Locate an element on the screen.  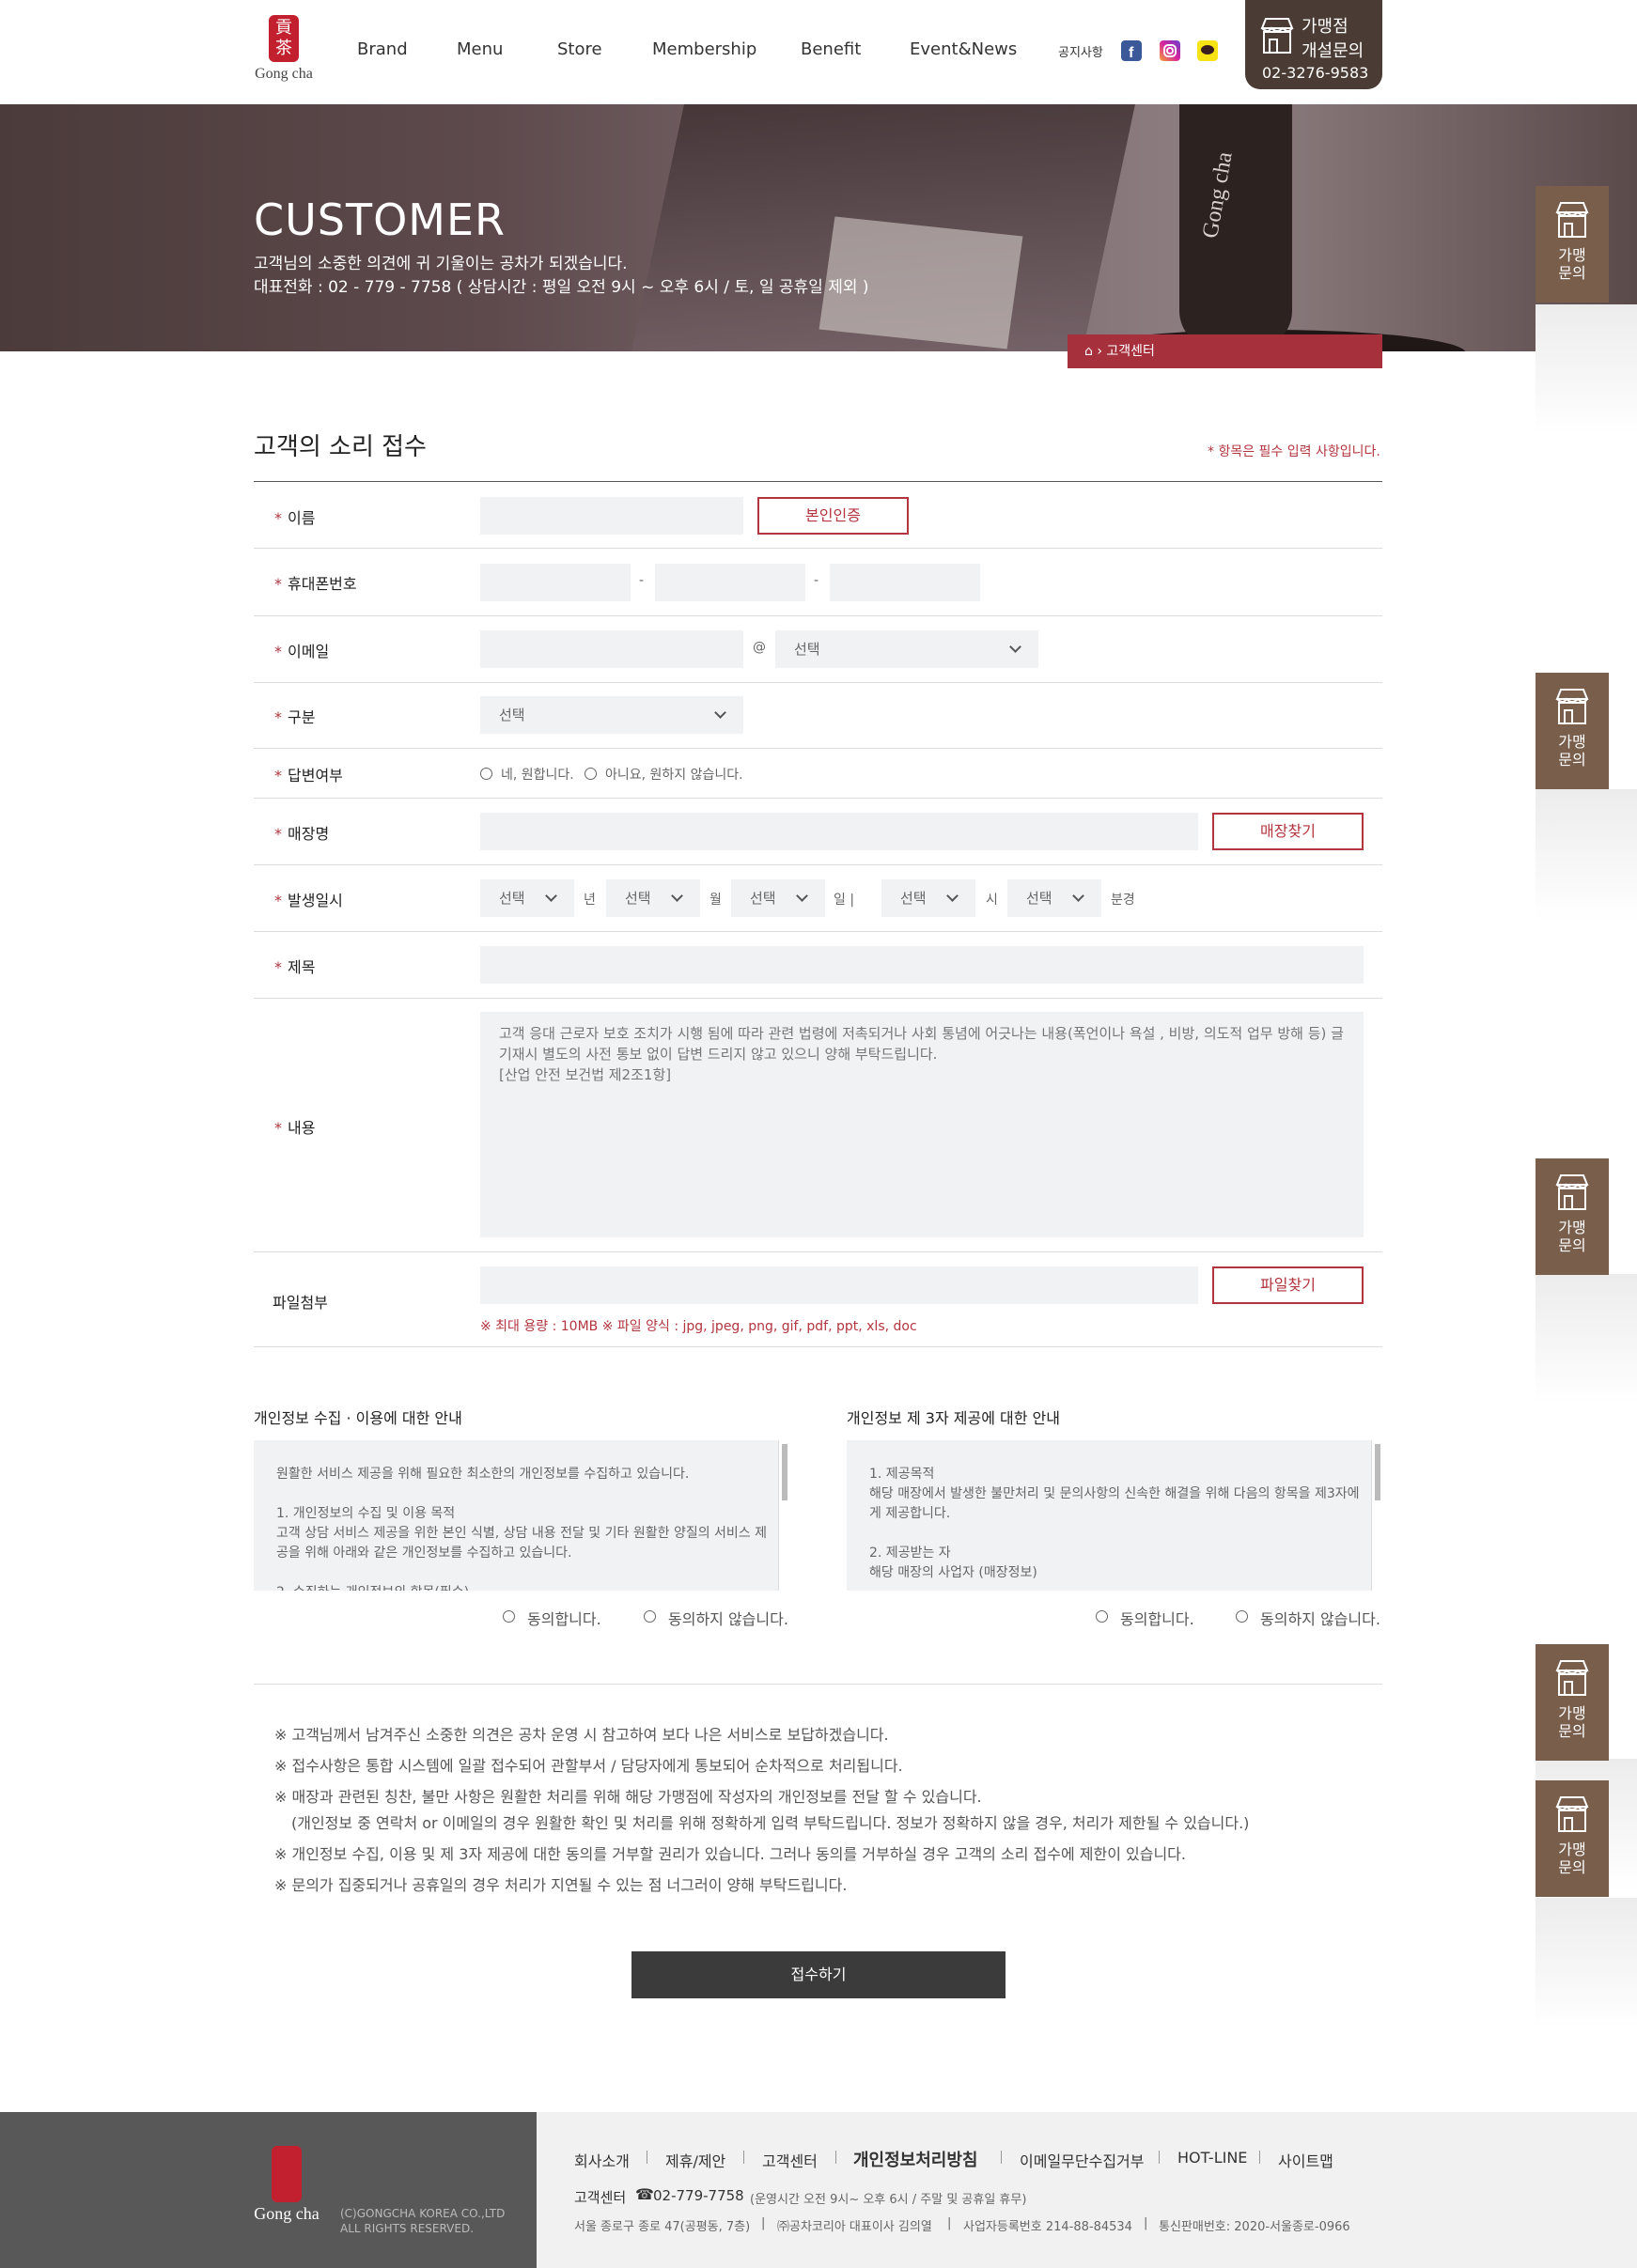
nav-membership: Membership is located at coordinates (704, 49).